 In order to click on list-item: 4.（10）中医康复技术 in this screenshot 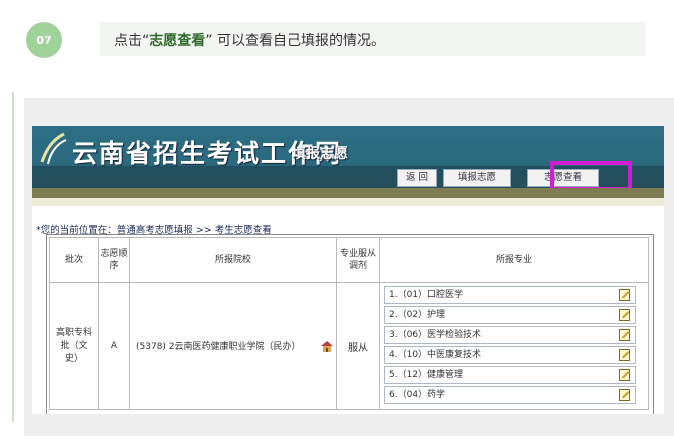, I will do `click(510, 355)`.